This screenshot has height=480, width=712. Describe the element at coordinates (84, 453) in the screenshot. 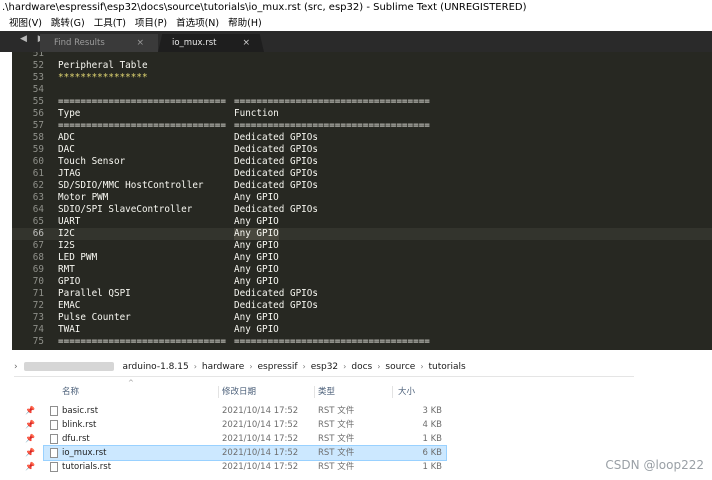

I see `file-name: io_mux.rst` at that location.